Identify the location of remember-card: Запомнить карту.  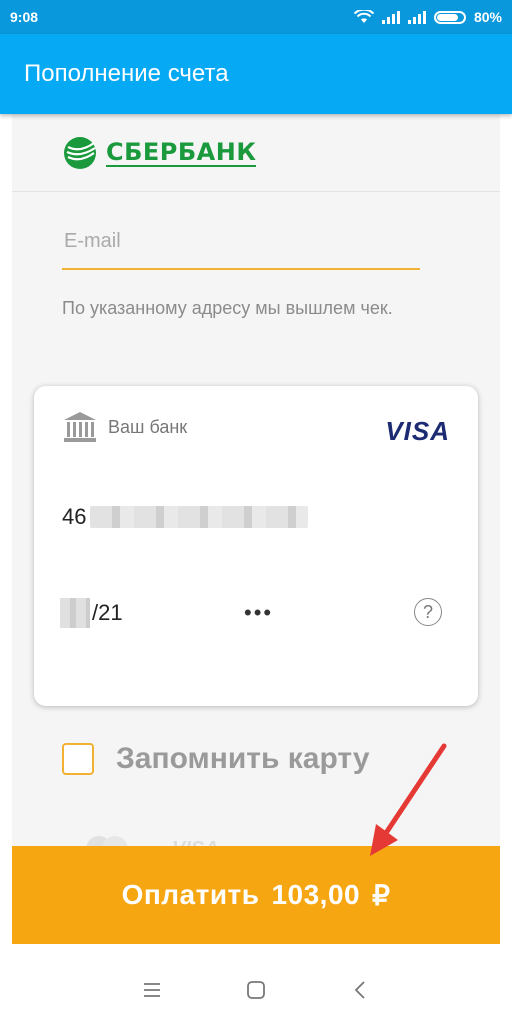
(216, 759).